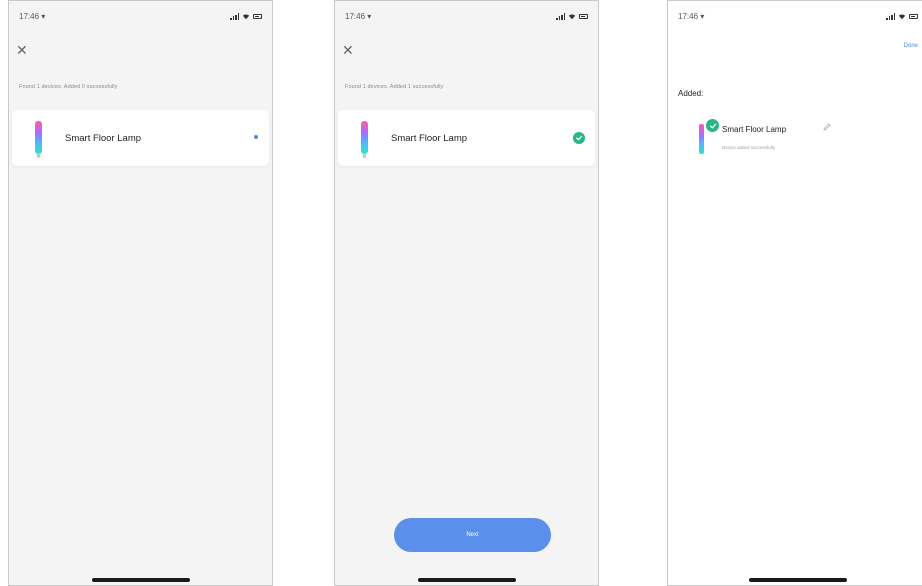  I want to click on next-button: Next, so click(472, 535).